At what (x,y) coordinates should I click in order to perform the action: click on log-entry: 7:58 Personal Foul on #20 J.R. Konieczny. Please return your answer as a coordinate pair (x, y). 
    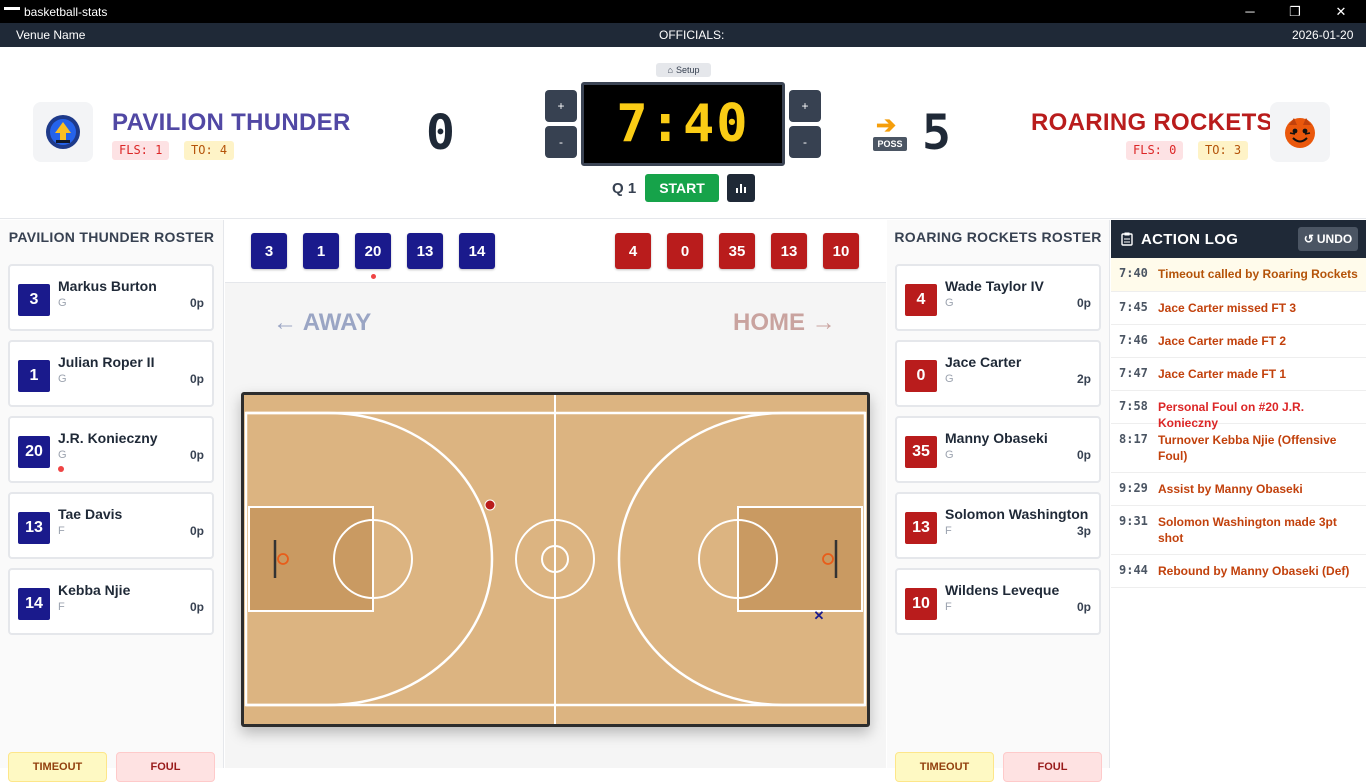
    Looking at the image, I should click on (1238, 410).